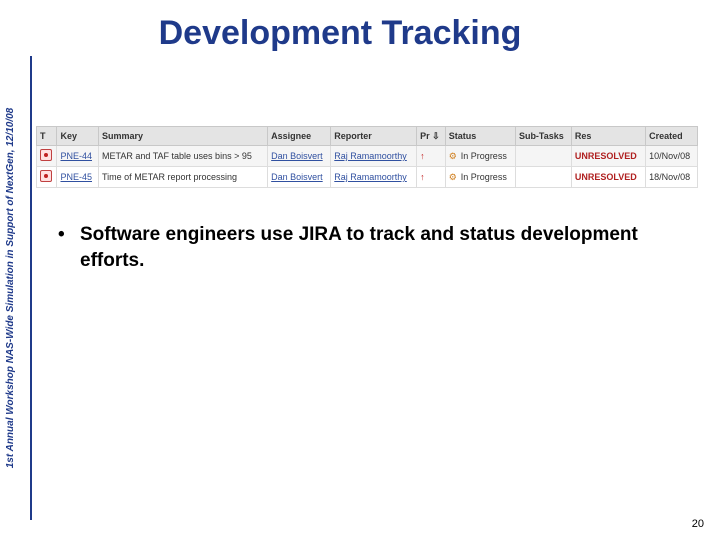 The height and width of the screenshot is (540, 720). Describe the element at coordinates (608, 136) in the screenshot. I see `col-header-resolution: Res` at that location.